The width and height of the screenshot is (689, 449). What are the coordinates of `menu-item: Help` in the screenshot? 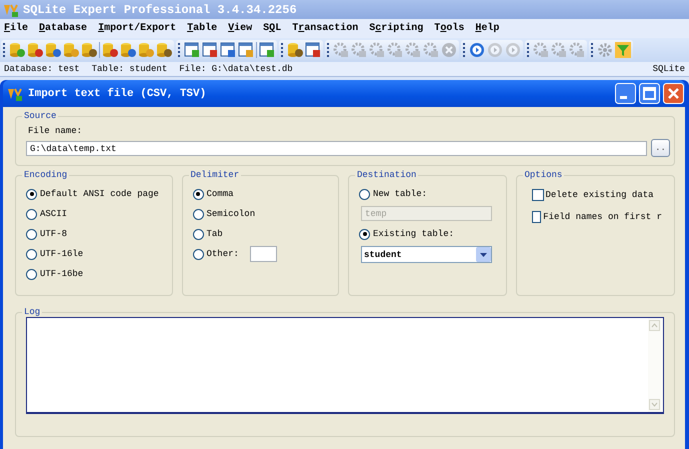 It's located at (487, 28).